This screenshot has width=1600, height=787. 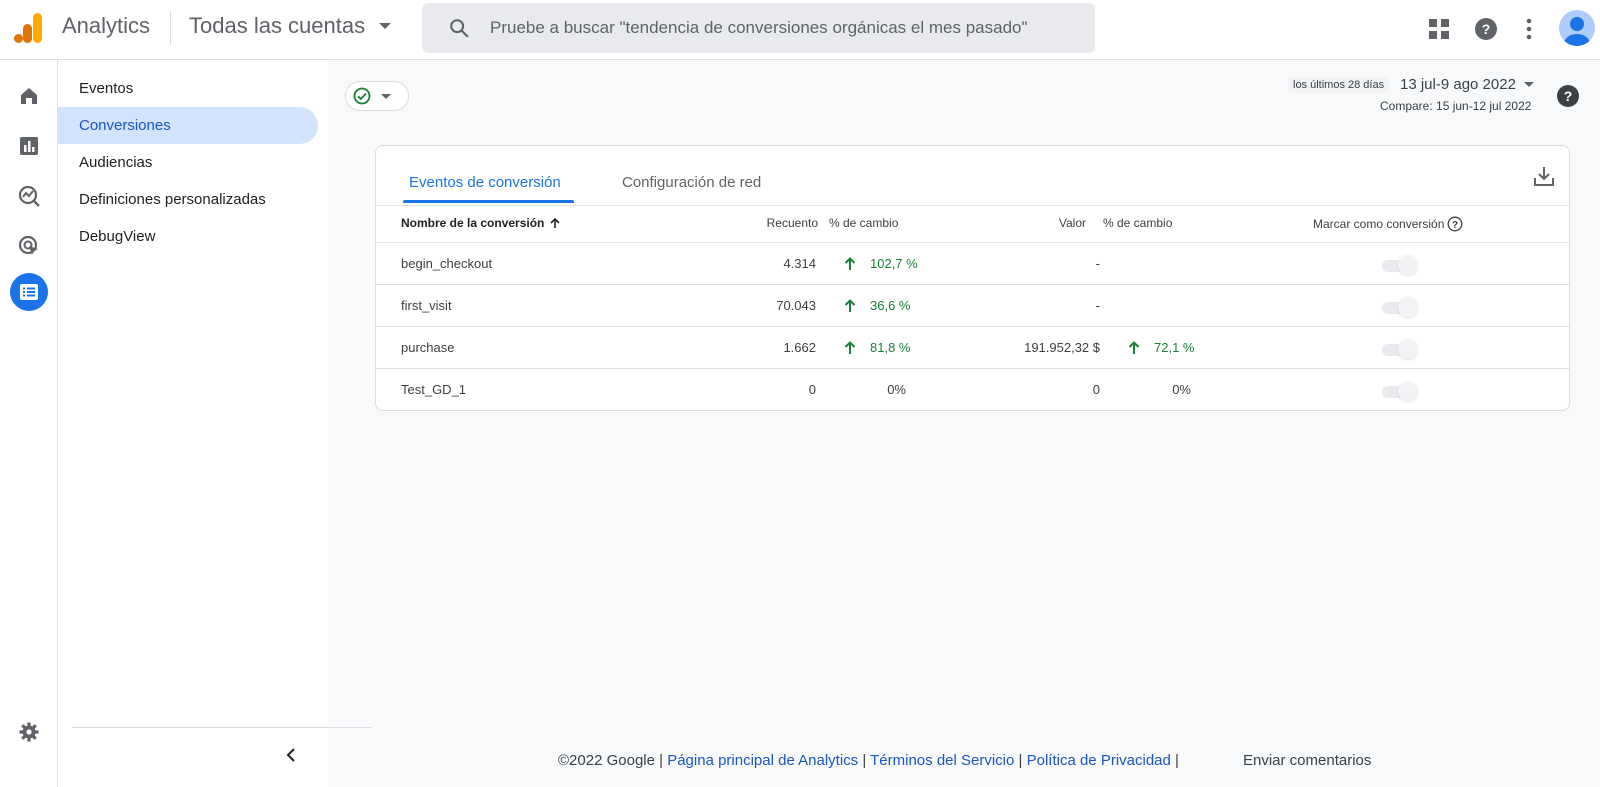 What do you see at coordinates (106, 25) in the screenshot?
I see `app-title: Analytics` at bounding box center [106, 25].